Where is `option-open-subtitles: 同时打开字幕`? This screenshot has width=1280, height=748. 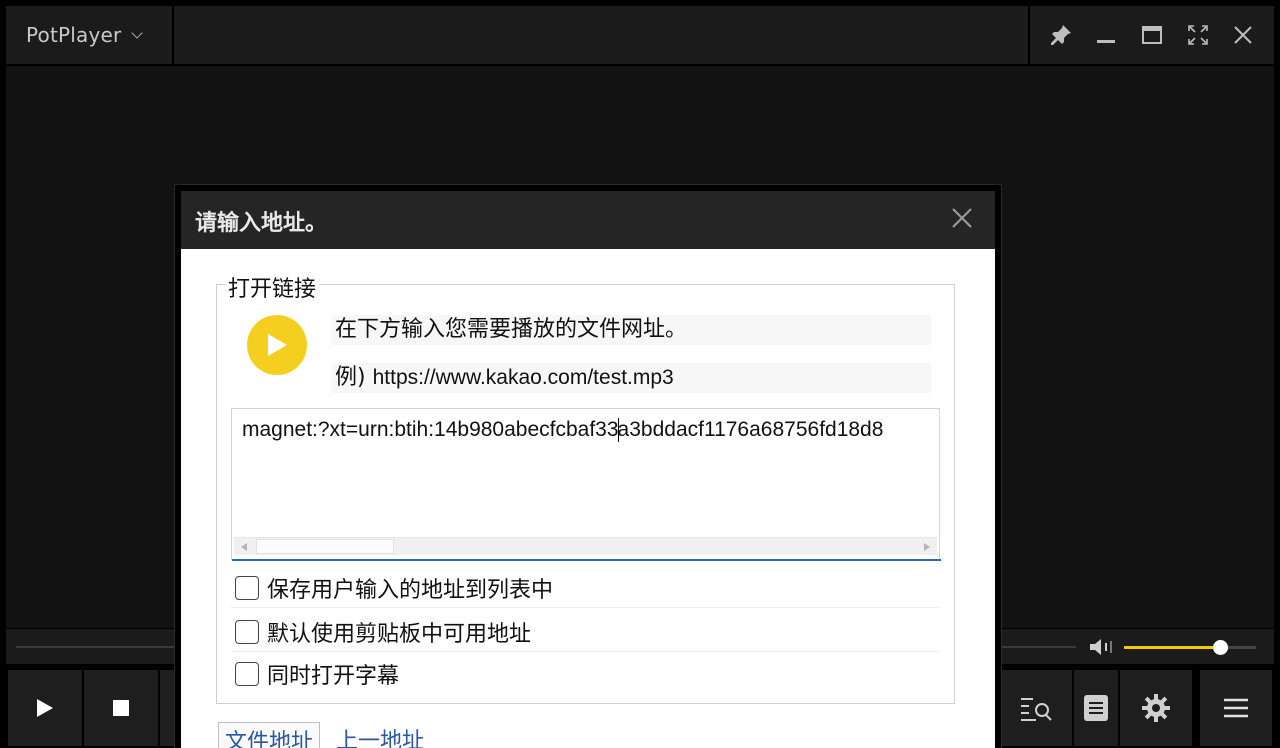
option-open-subtitles: 同时打开字幕 is located at coordinates (585, 674).